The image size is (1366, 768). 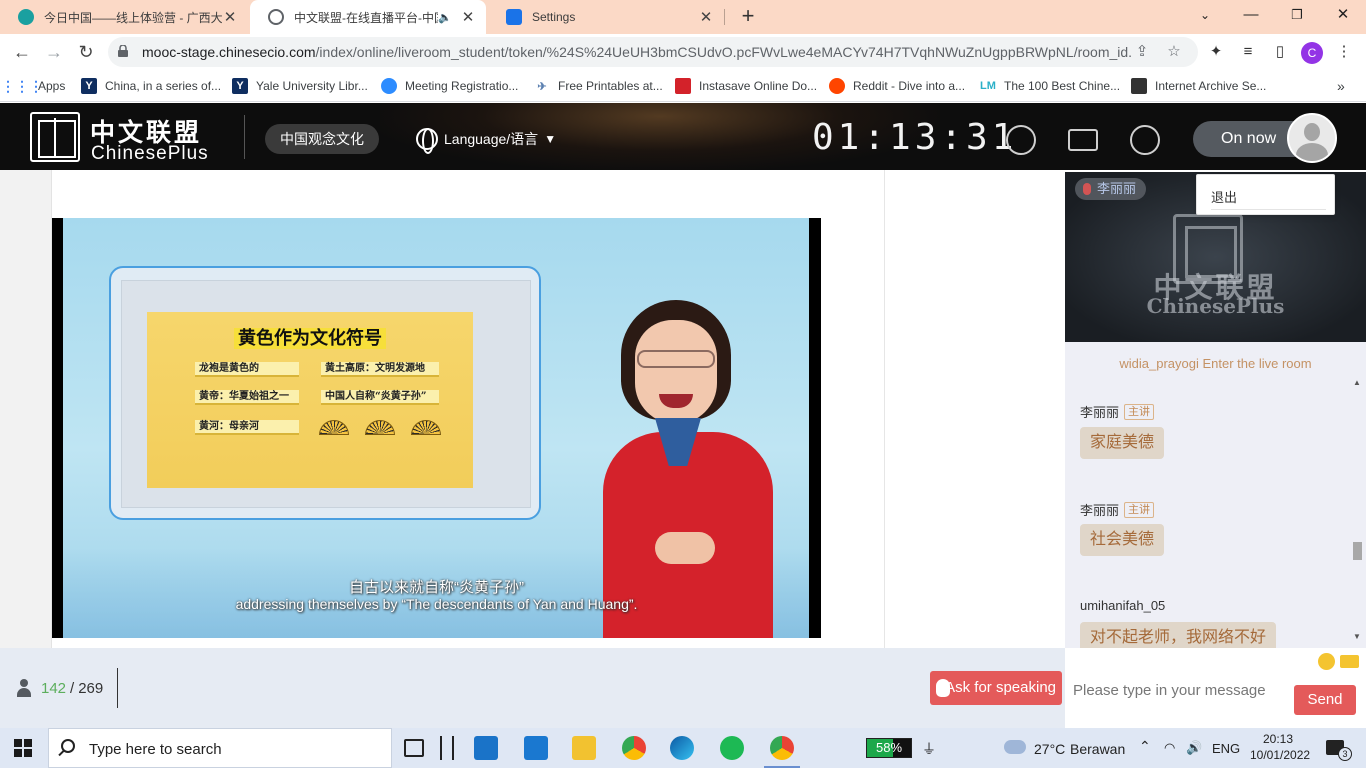 I want to click on ask-for-speaking-button: Ask for speaking, so click(x=996, y=688).